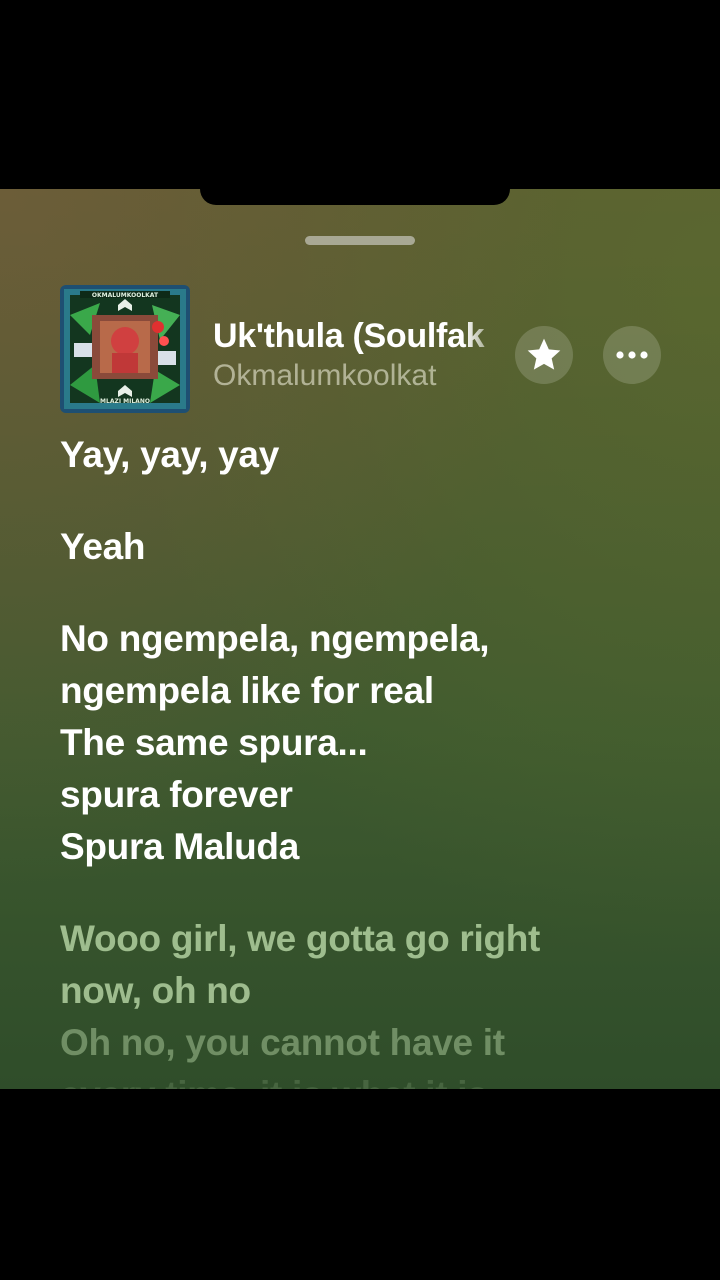 This screenshot has height=1280, width=720. I want to click on lyric-line: Wooo girl, we gotta go right, so click(360, 939).